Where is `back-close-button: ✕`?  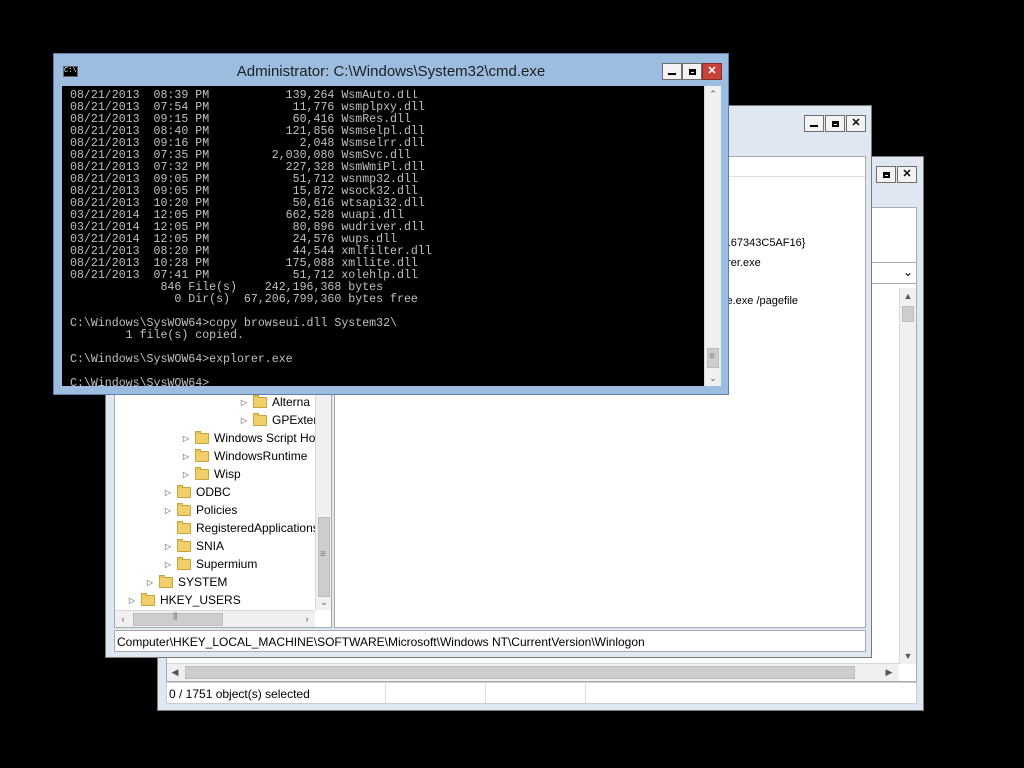 back-close-button: ✕ is located at coordinates (907, 174).